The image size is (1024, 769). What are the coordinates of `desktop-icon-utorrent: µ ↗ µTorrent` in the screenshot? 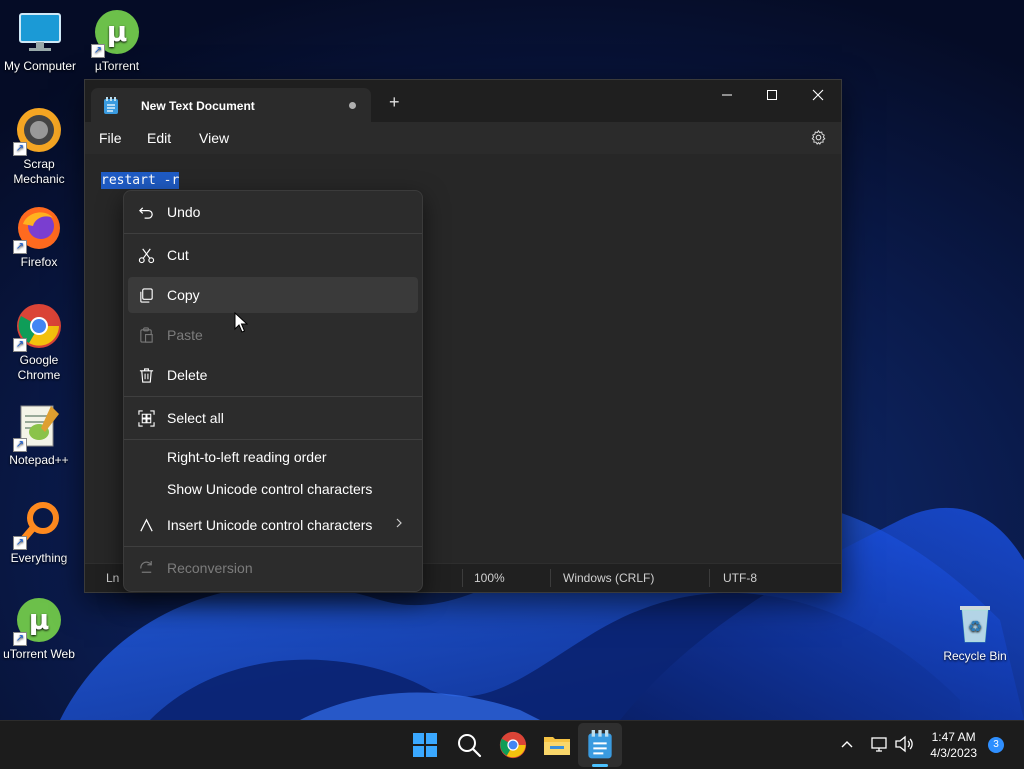 It's located at (117, 41).